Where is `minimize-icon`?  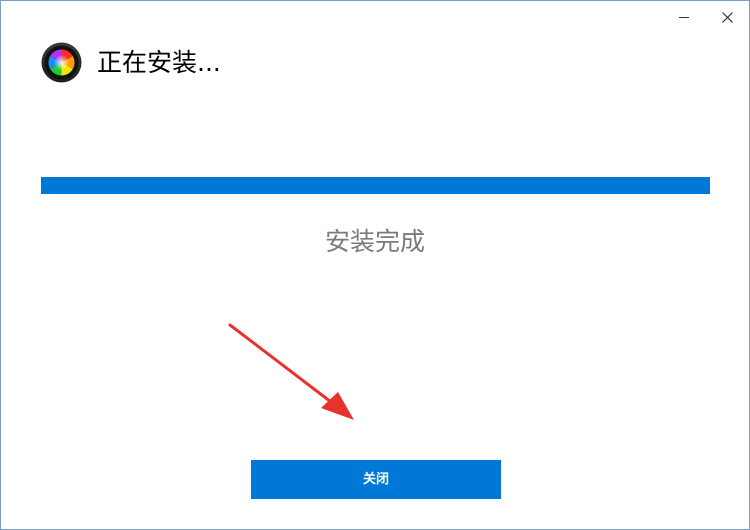 minimize-icon is located at coordinates (684, 17).